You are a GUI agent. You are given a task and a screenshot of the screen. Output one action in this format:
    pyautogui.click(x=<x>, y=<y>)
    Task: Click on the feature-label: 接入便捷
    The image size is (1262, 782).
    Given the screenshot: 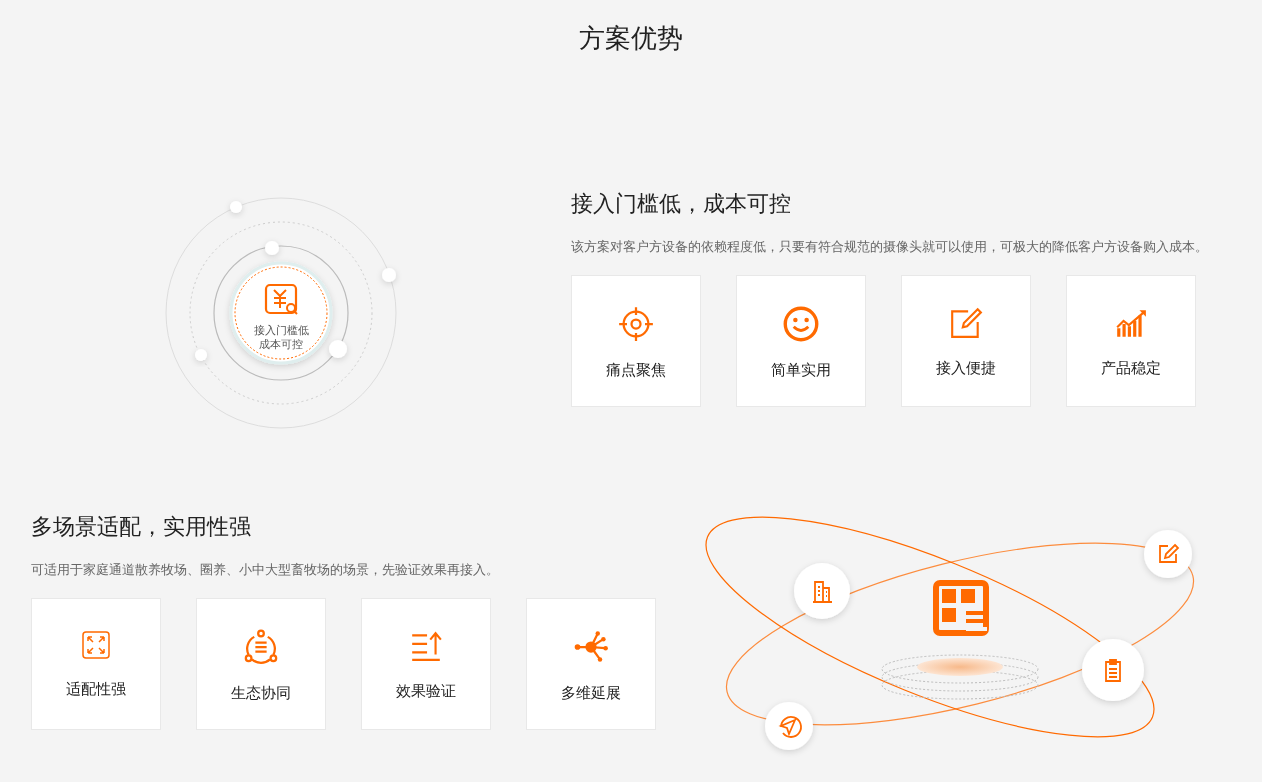 What is the action you would take?
    pyautogui.click(x=966, y=368)
    